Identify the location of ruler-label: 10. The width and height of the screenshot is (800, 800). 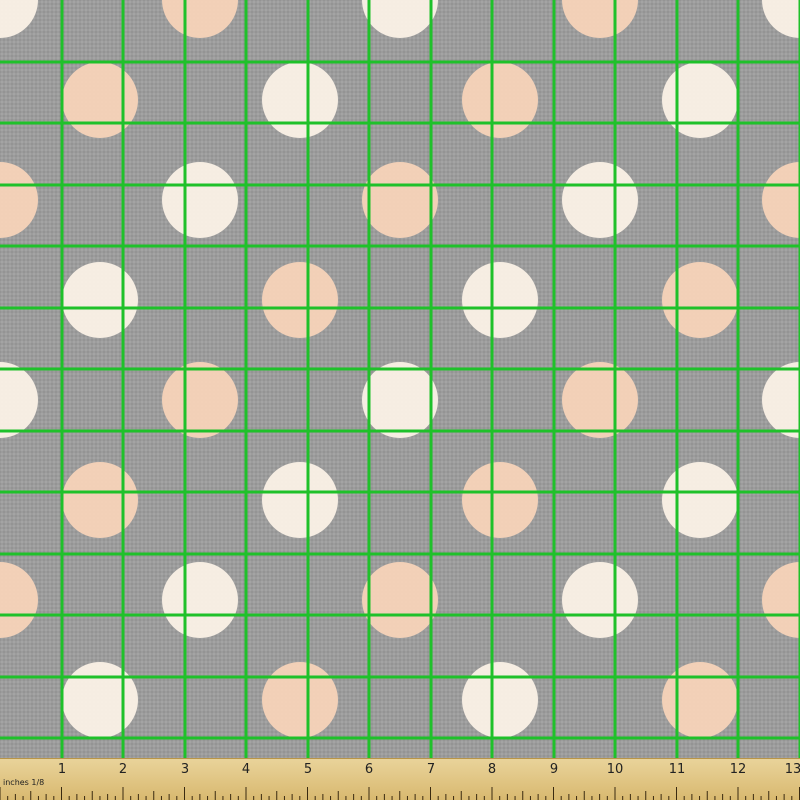
(615, 769).